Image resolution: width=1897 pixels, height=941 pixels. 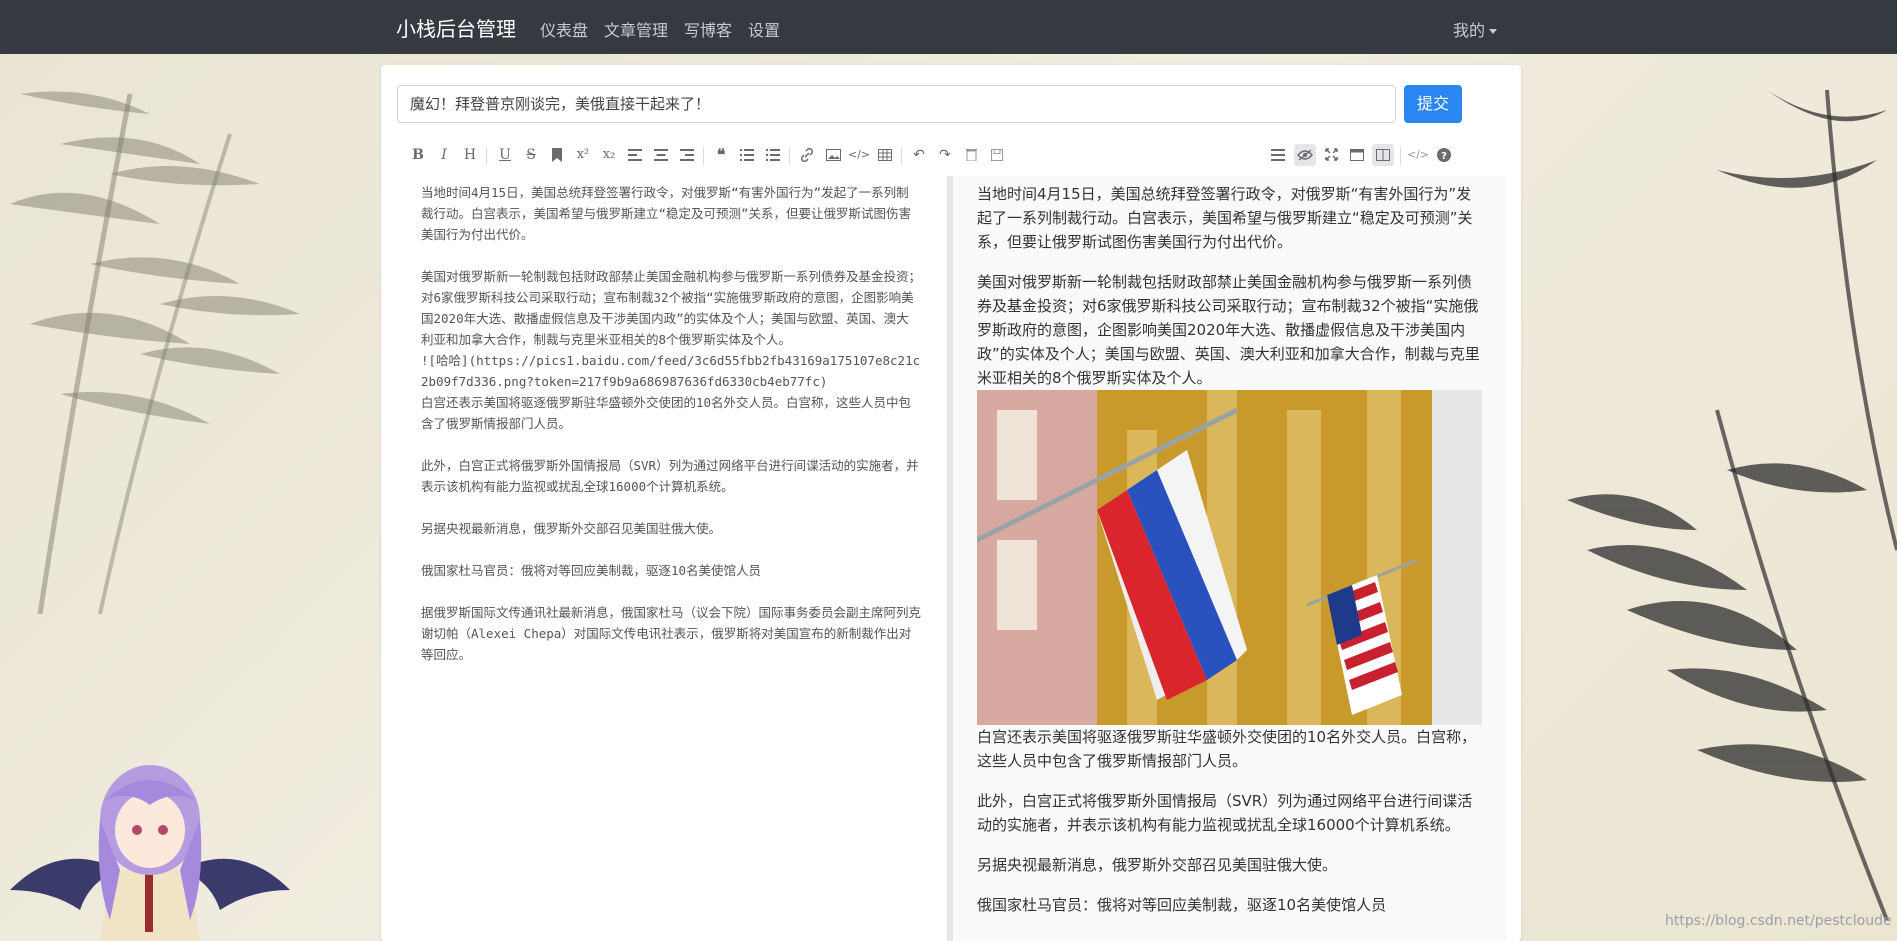 I want to click on editor-toolbar: B I H U S x² x₂ ❝ </> ↶ ↷ </> ?, so click(x=952, y=155).